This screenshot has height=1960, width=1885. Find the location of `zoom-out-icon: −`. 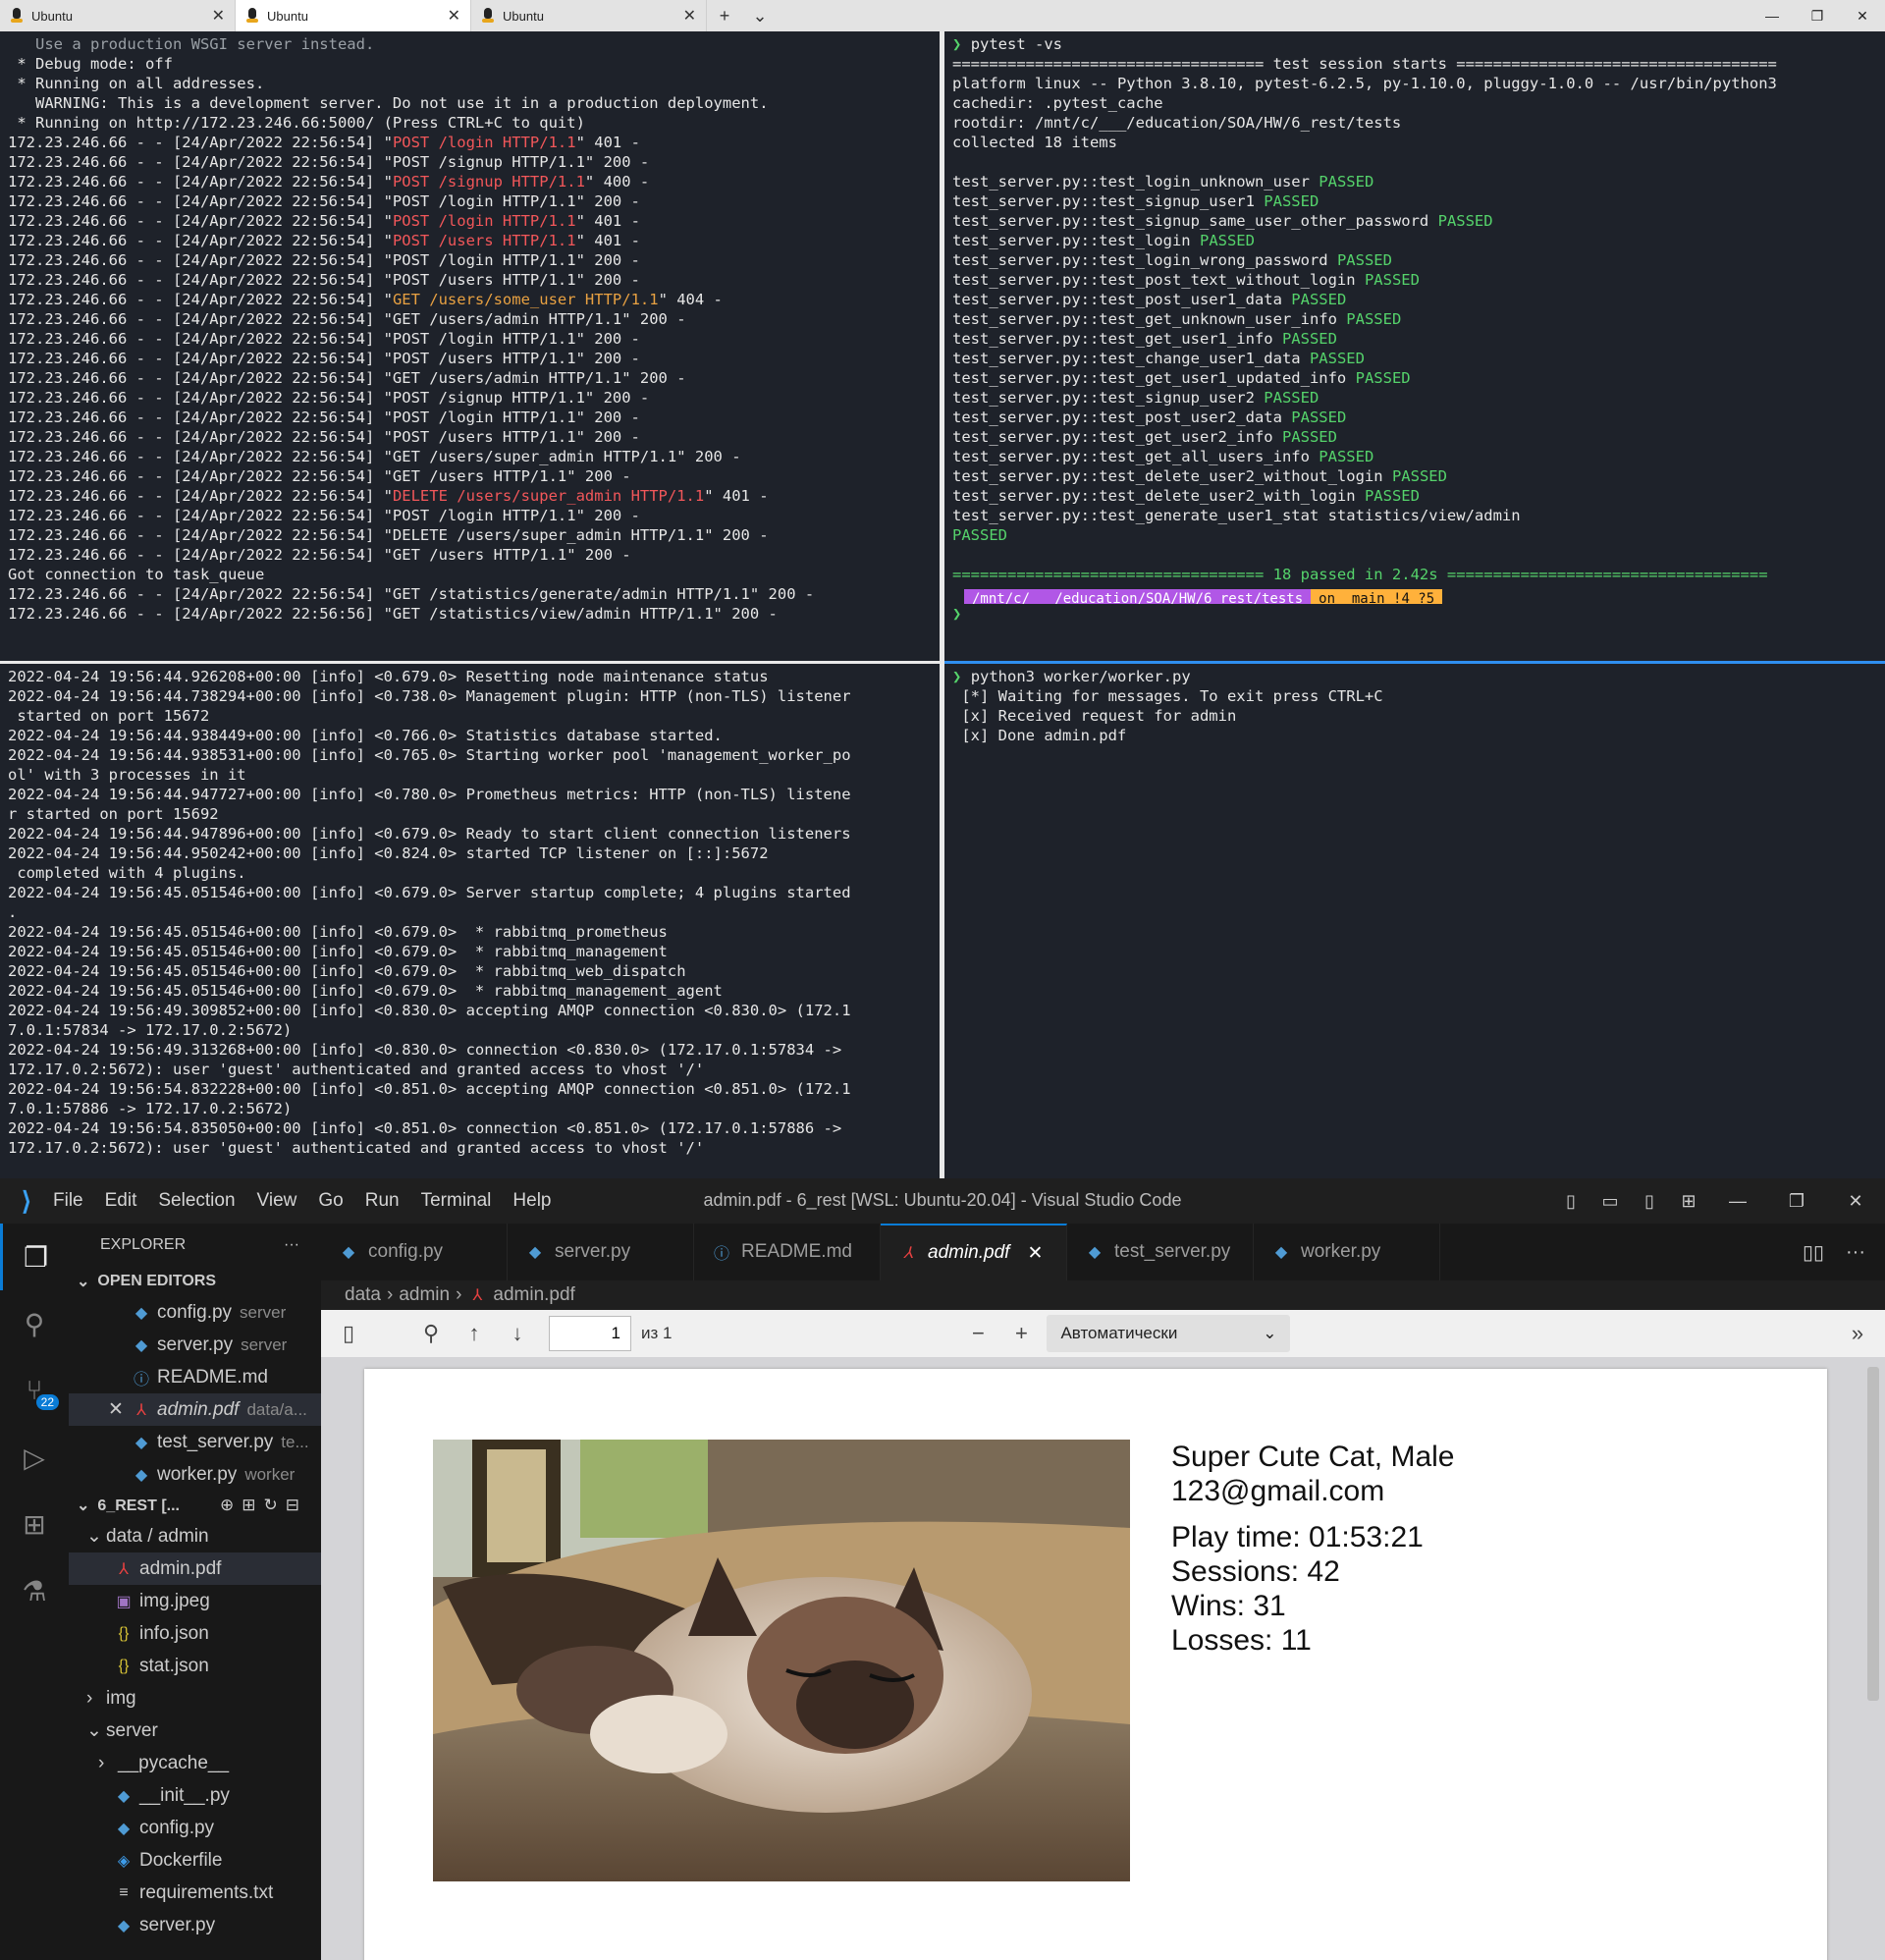

zoom-out-icon: − is located at coordinates (978, 1333).